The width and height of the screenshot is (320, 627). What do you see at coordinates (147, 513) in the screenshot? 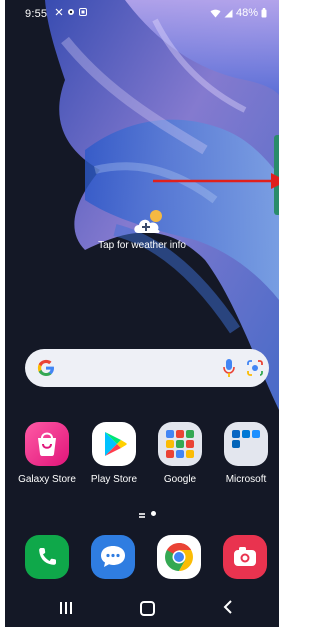
I see `page-indicator` at bounding box center [147, 513].